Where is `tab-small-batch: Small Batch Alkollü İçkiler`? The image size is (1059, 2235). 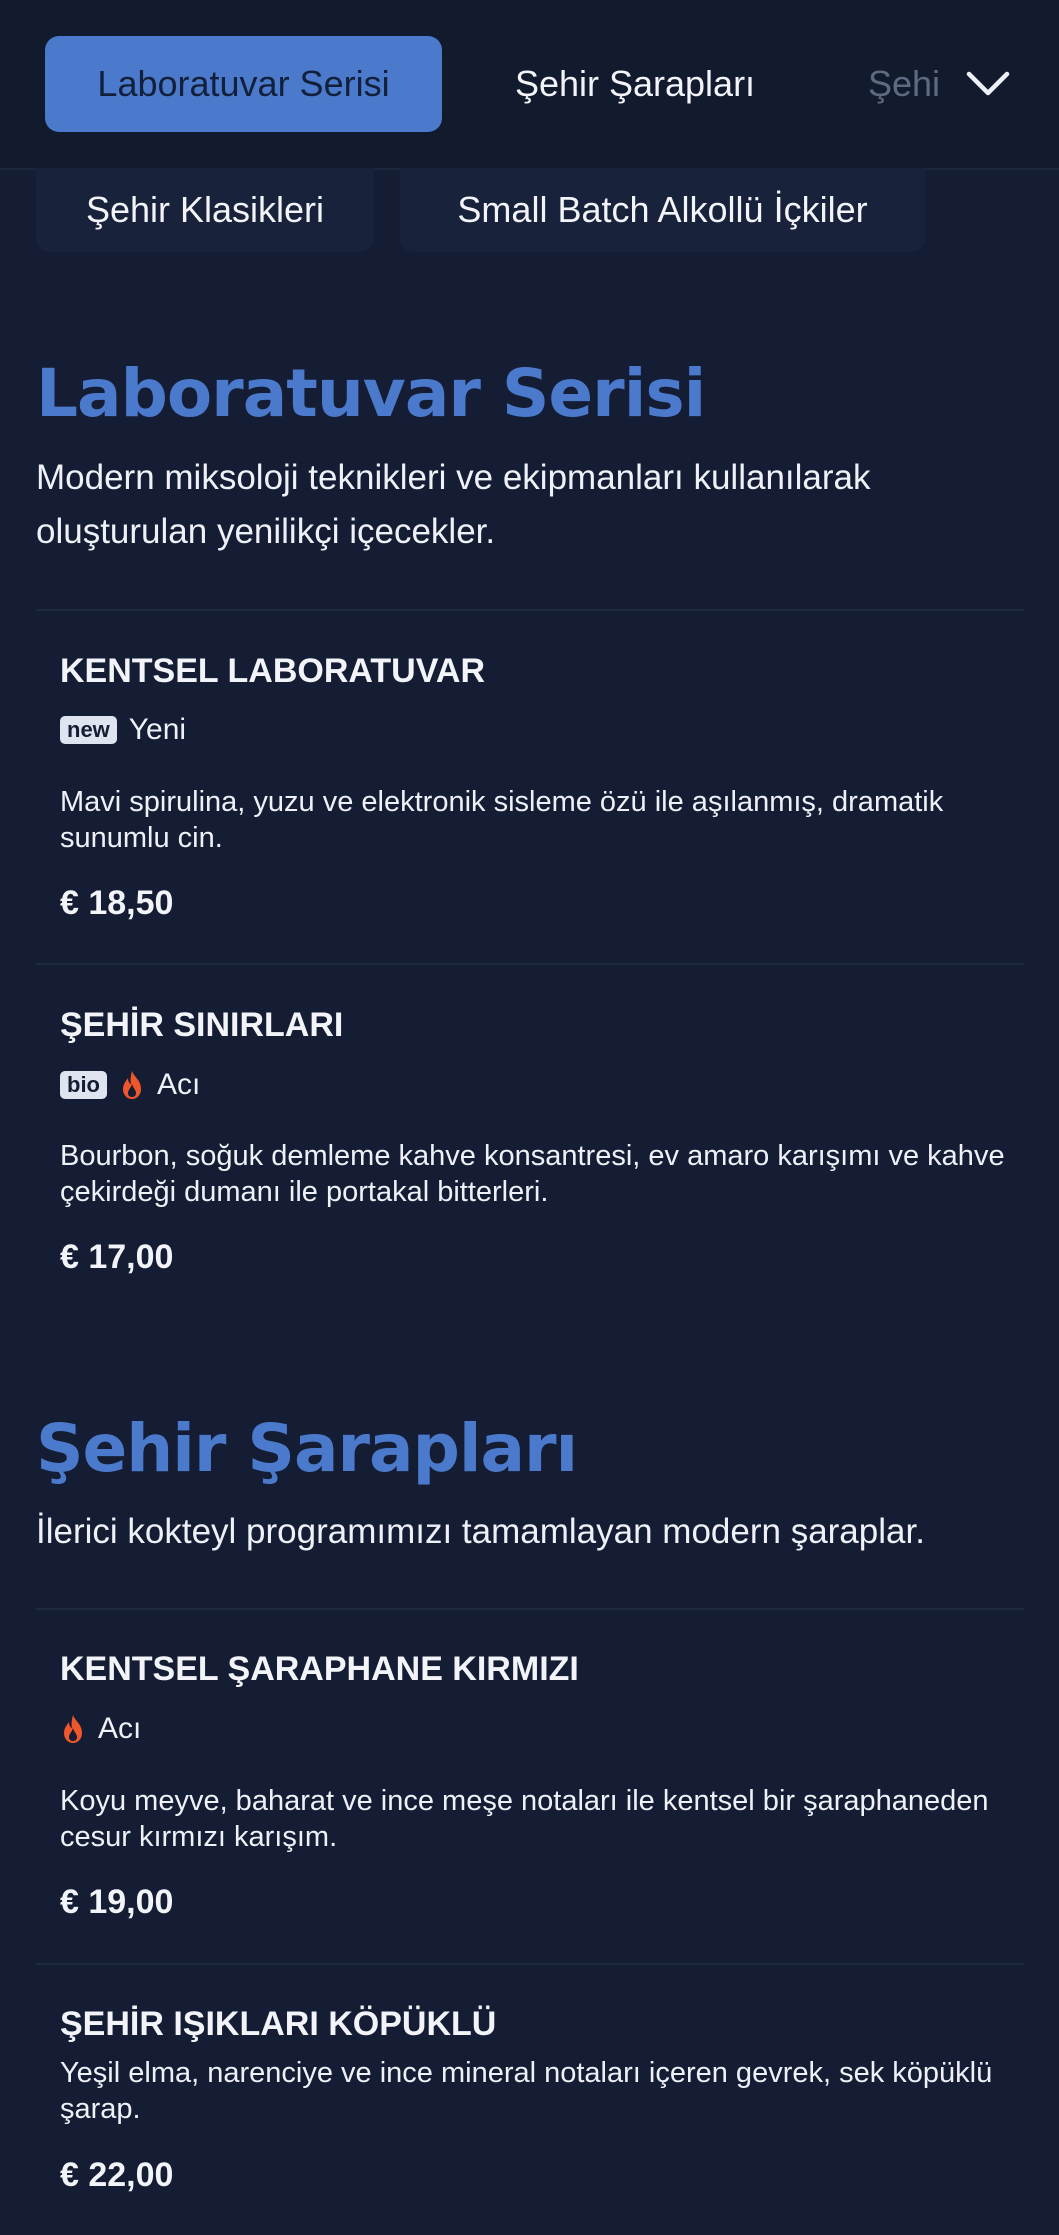 tab-small-batch: Small Batch Alkollü İçkiler is located at coordinates (662, 210).